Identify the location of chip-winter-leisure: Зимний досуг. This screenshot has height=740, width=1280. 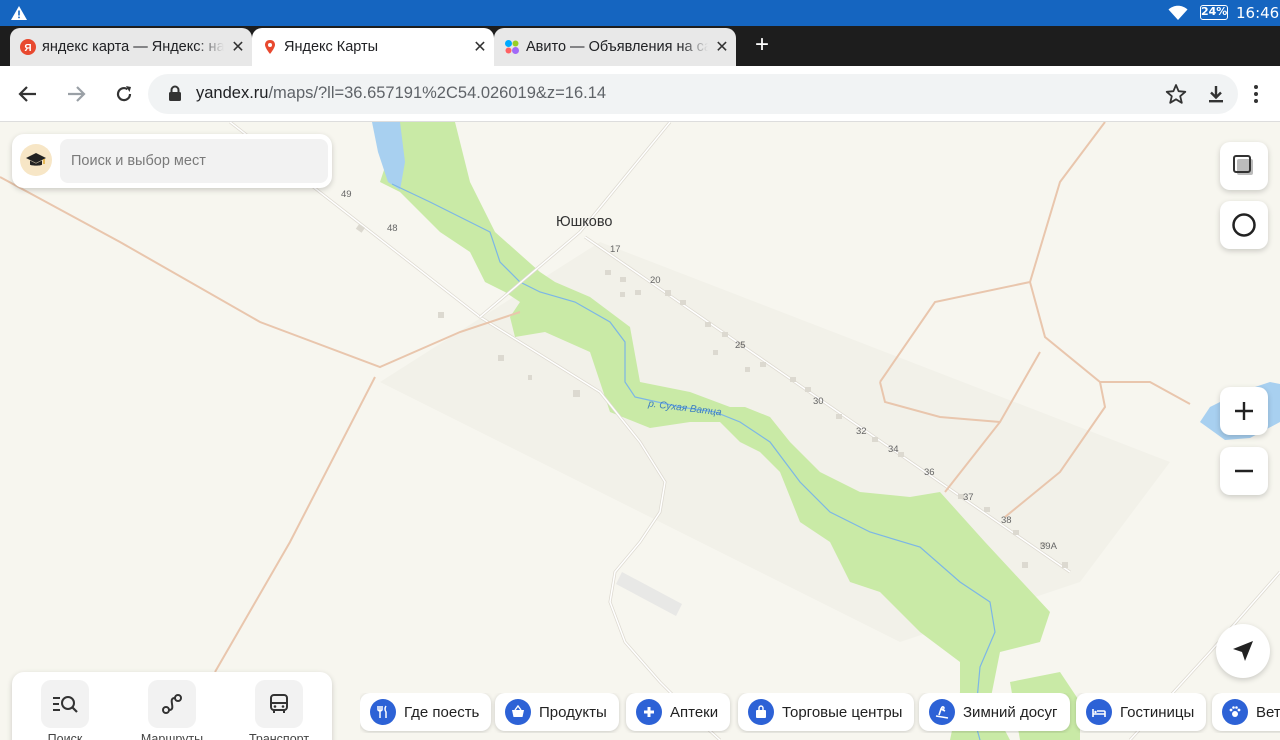
(994, 712).